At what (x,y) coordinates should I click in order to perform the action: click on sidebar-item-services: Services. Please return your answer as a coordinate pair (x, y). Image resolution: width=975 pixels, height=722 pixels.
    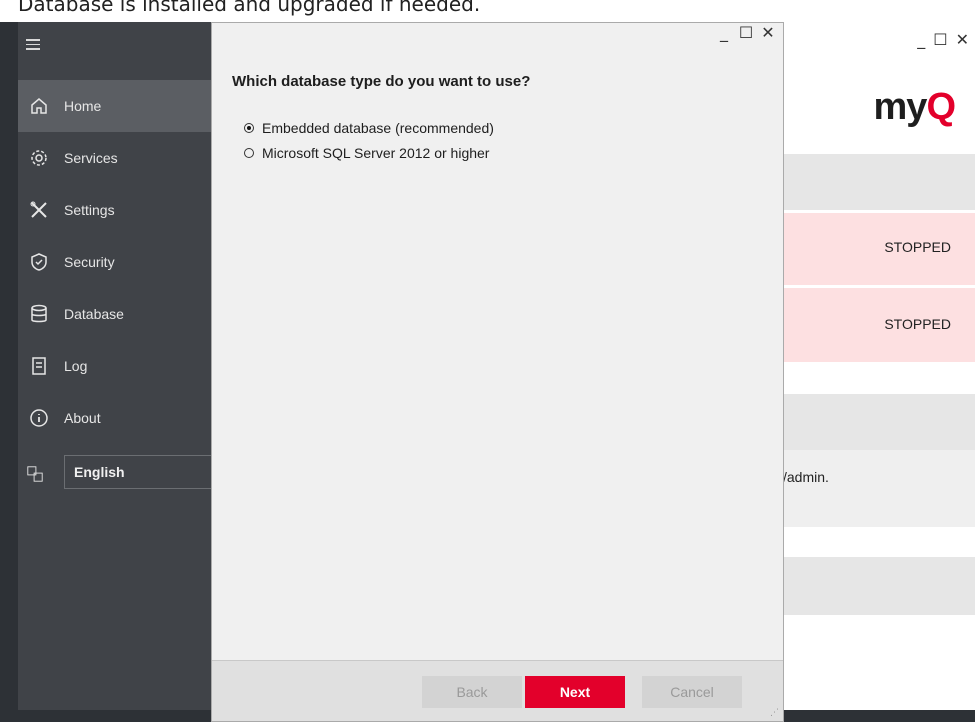
    Looking at the image, I should click on (123, 158).